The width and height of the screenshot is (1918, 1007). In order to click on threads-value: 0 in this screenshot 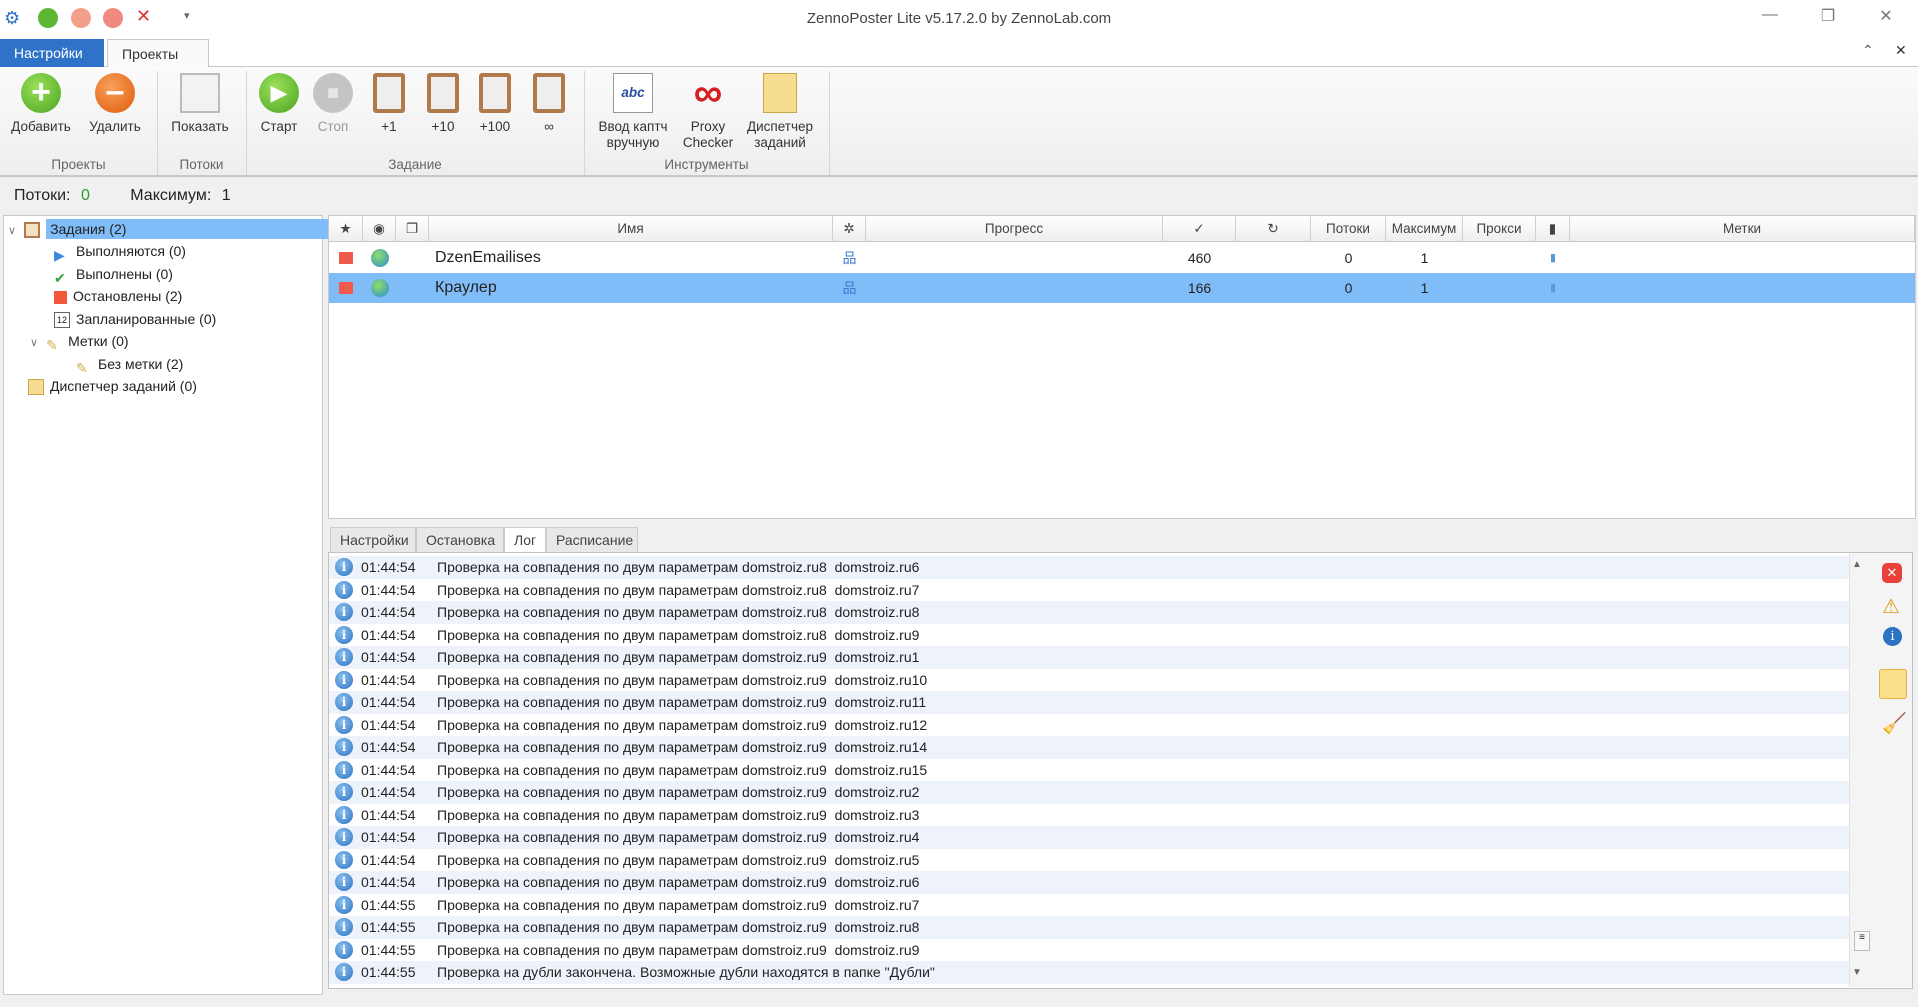, I will do `click(1348, 258)`.